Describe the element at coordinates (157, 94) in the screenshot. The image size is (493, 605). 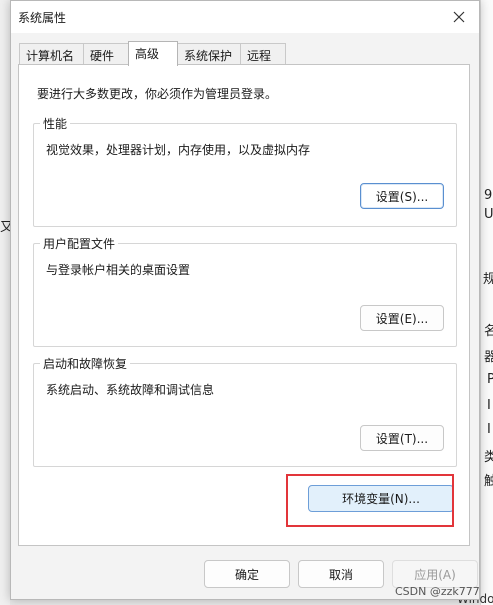
I see `admin-notice: 要进行大多数更改，你必须作为管理员登录。` at that location.